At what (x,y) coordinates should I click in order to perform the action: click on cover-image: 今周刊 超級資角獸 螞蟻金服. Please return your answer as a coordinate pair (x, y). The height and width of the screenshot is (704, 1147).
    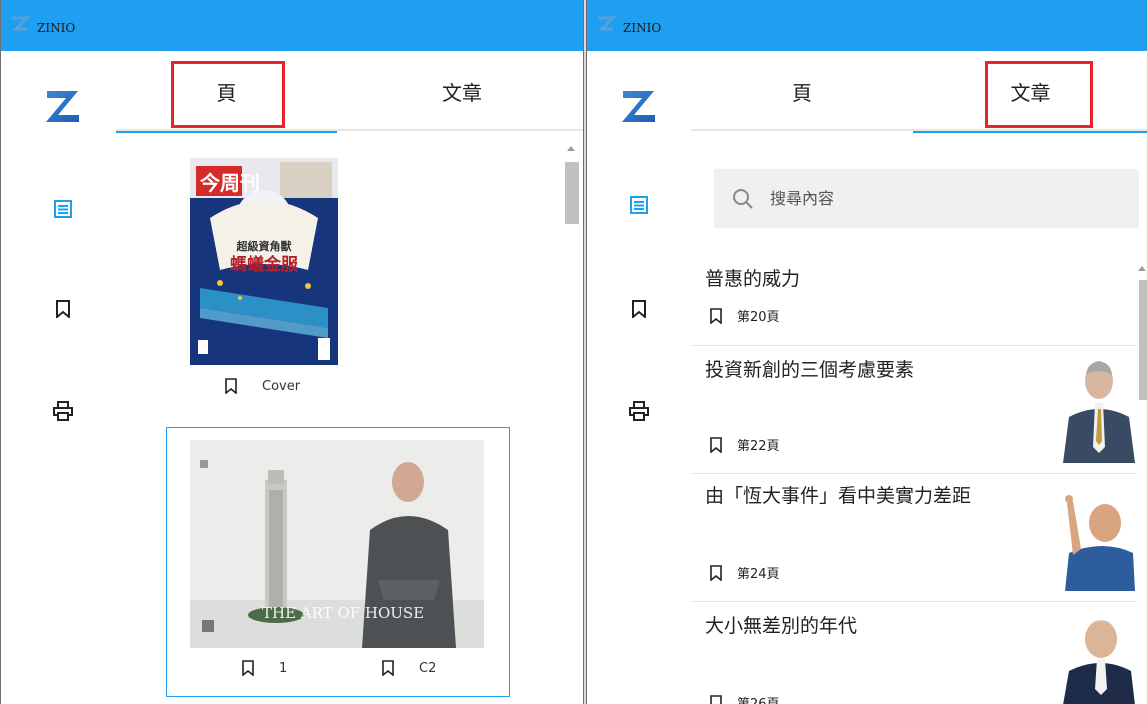
    Looking at the image, I should click on (264, 261).